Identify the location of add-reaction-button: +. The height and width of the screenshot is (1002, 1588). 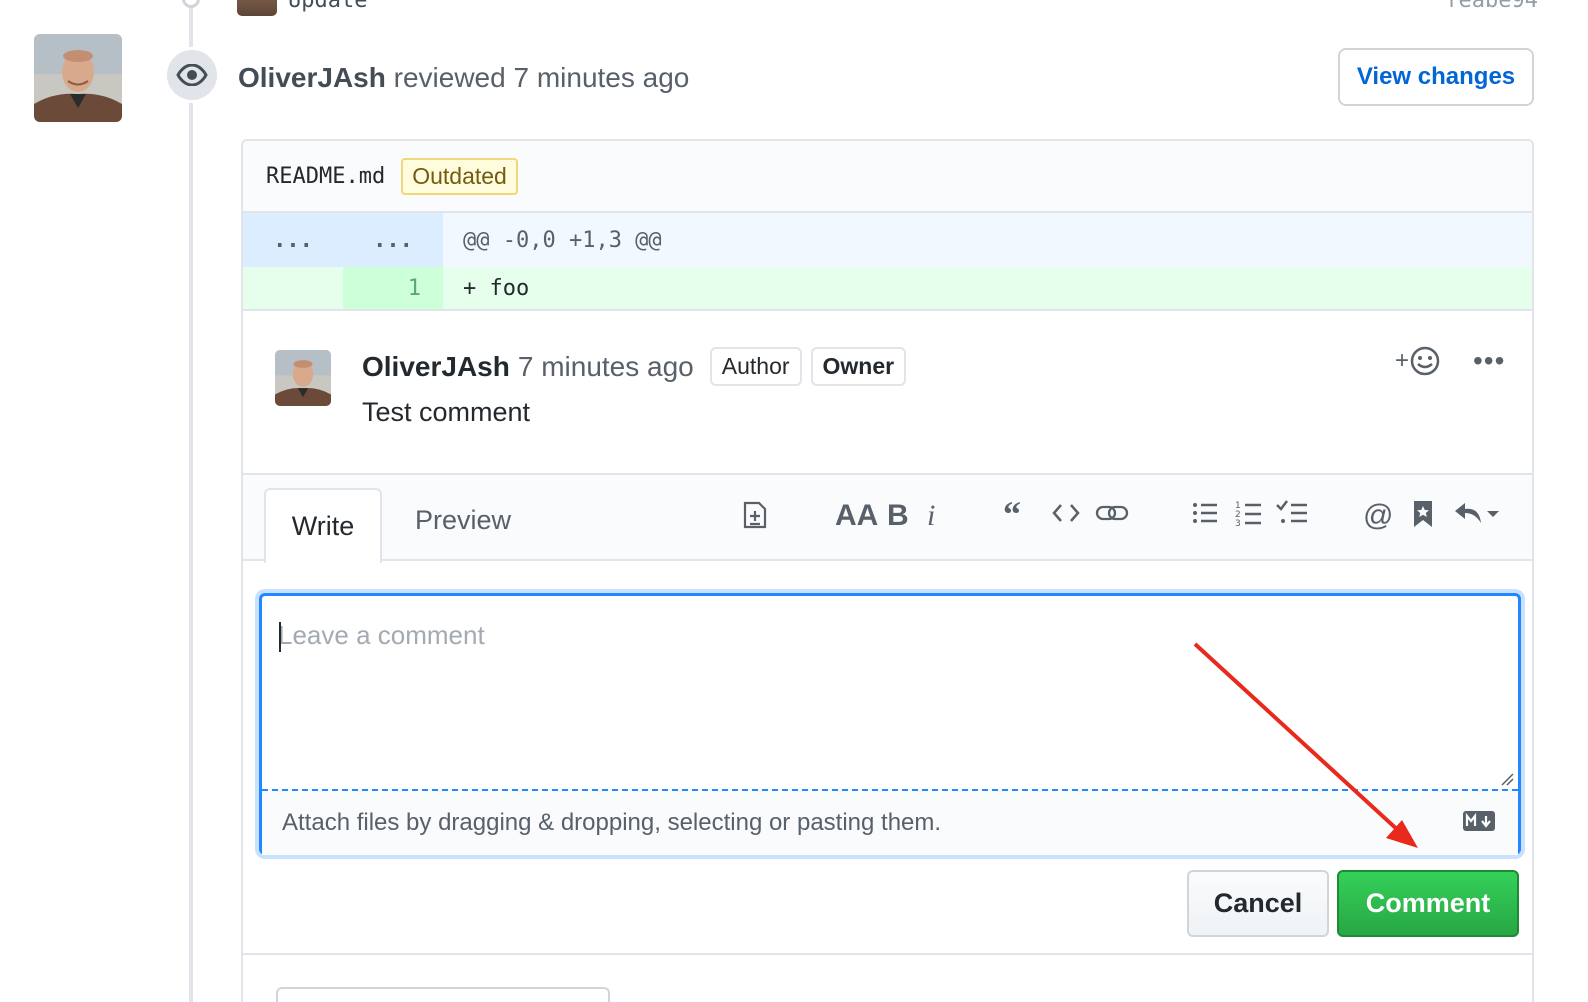
(1418, 361).